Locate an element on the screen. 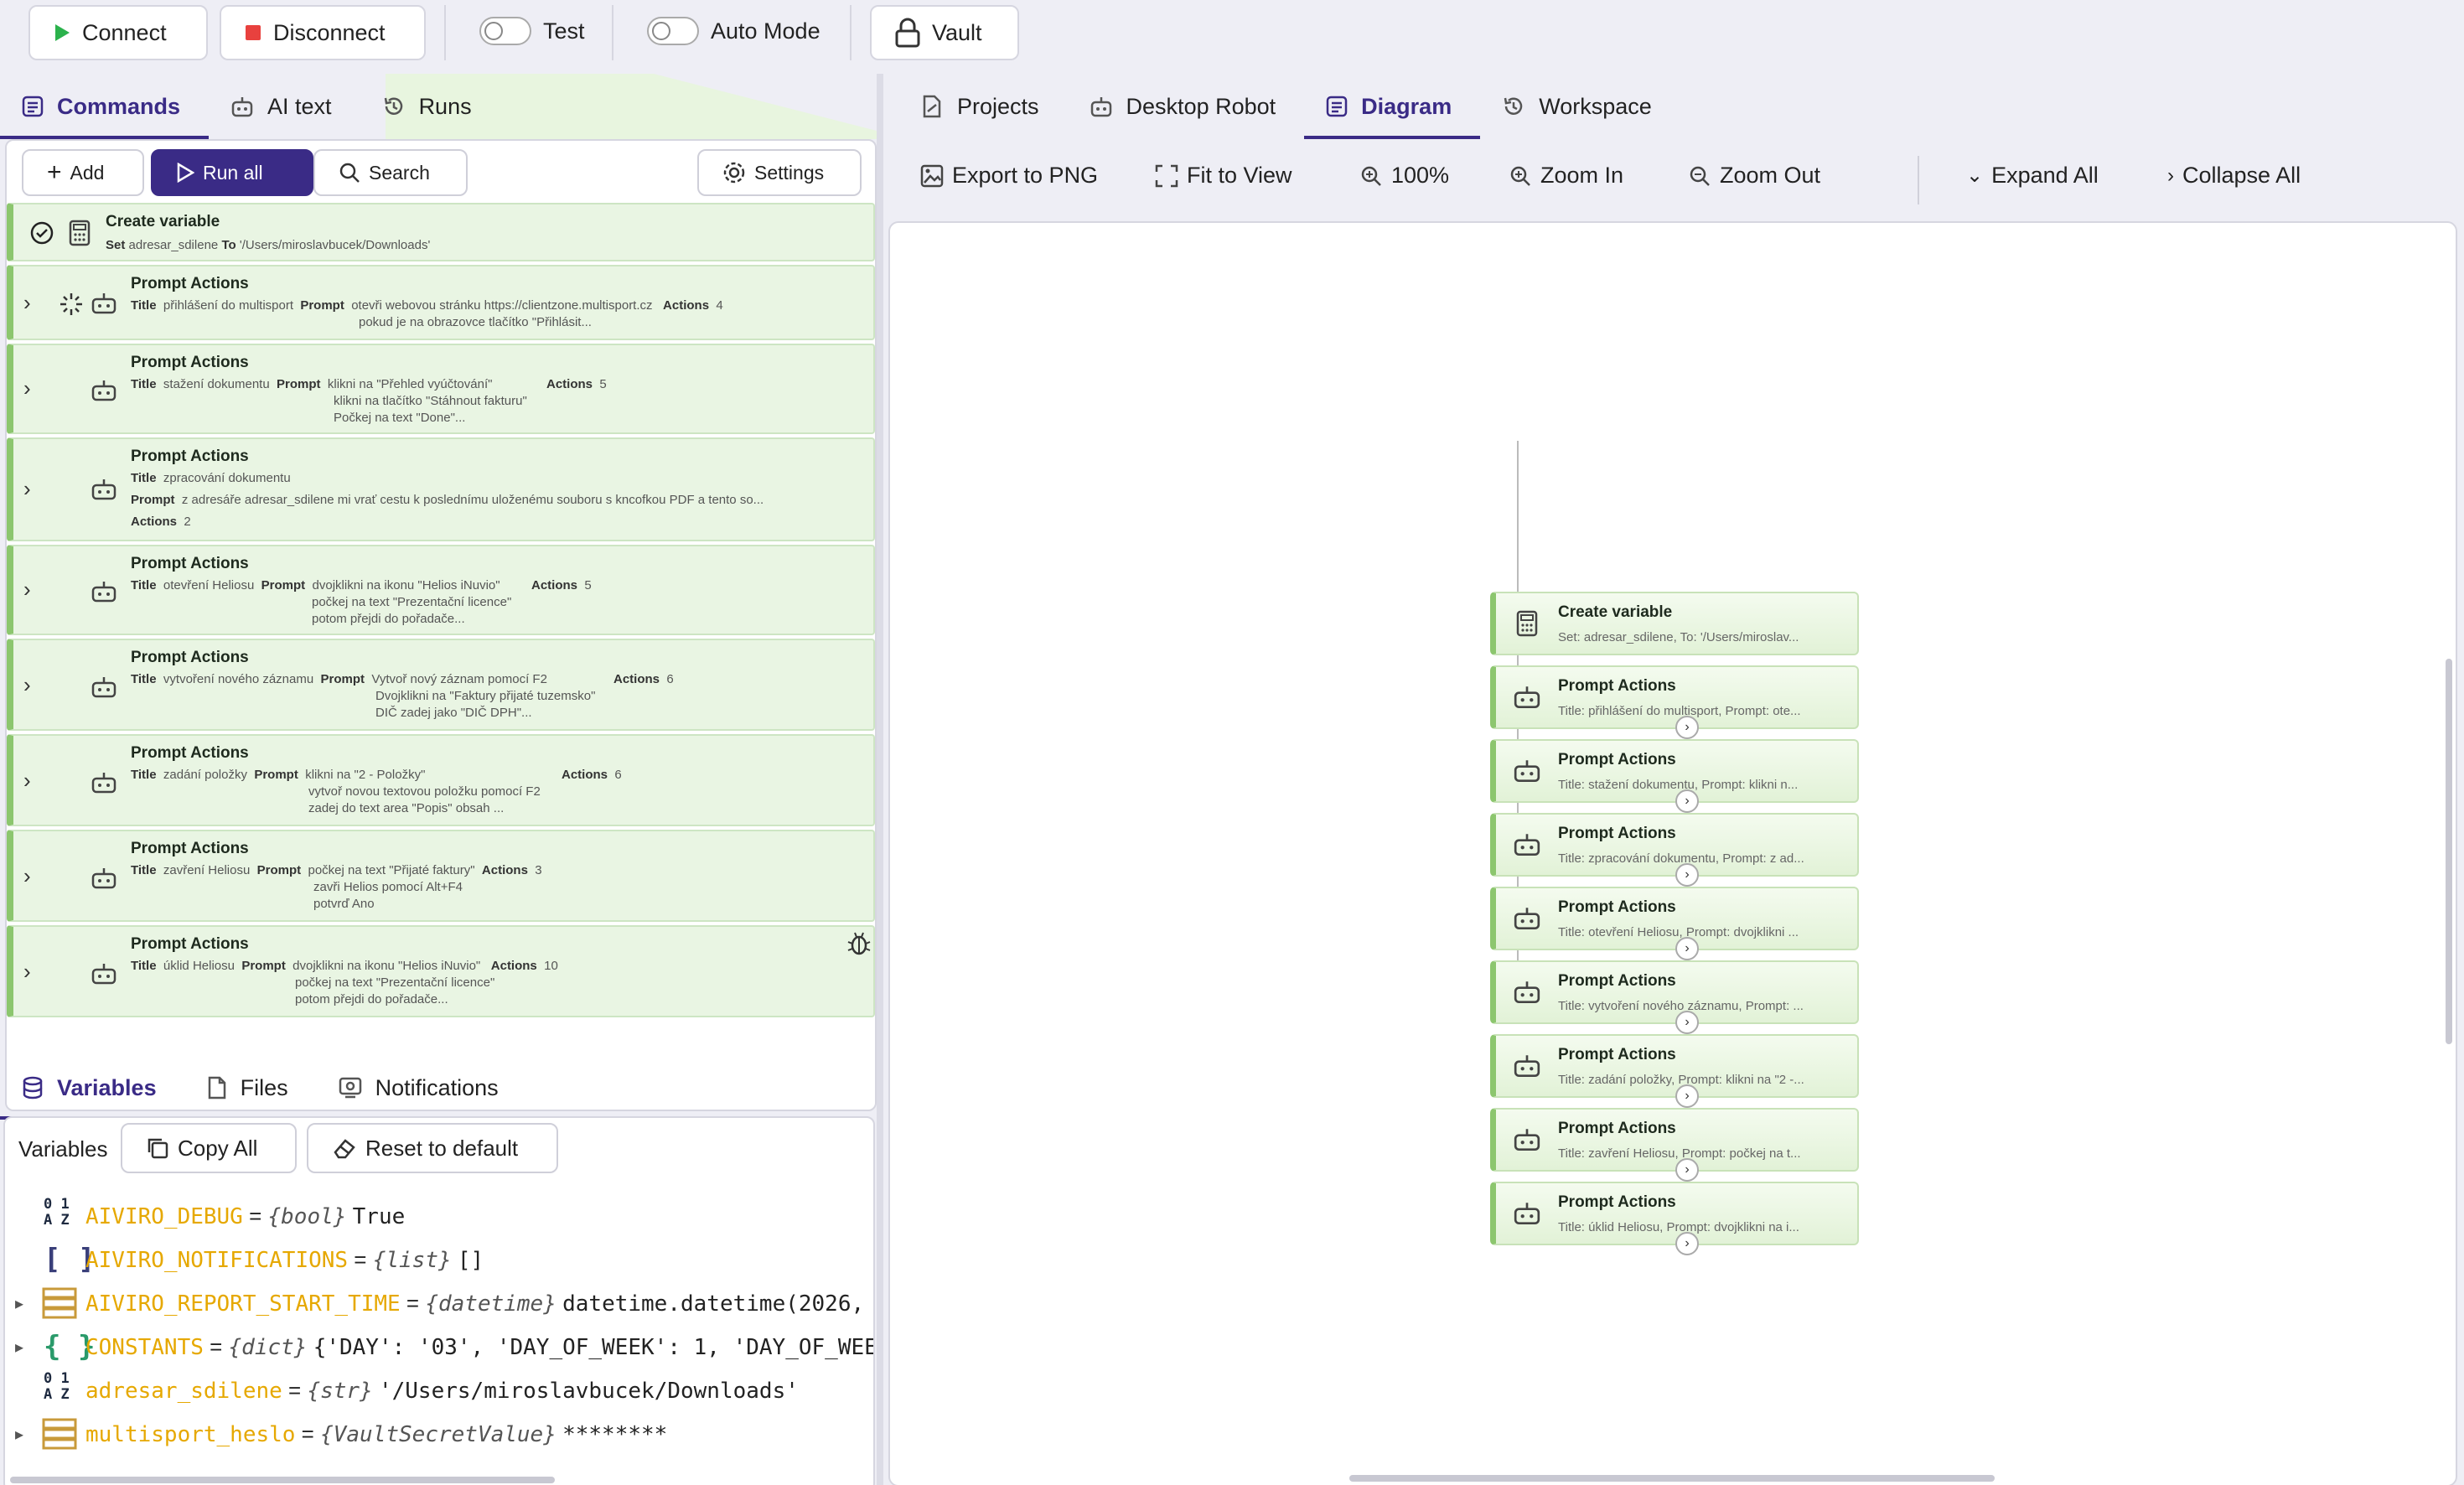 The image size is (2464, 1485). test-toggle is located at coordinates (505, 31).